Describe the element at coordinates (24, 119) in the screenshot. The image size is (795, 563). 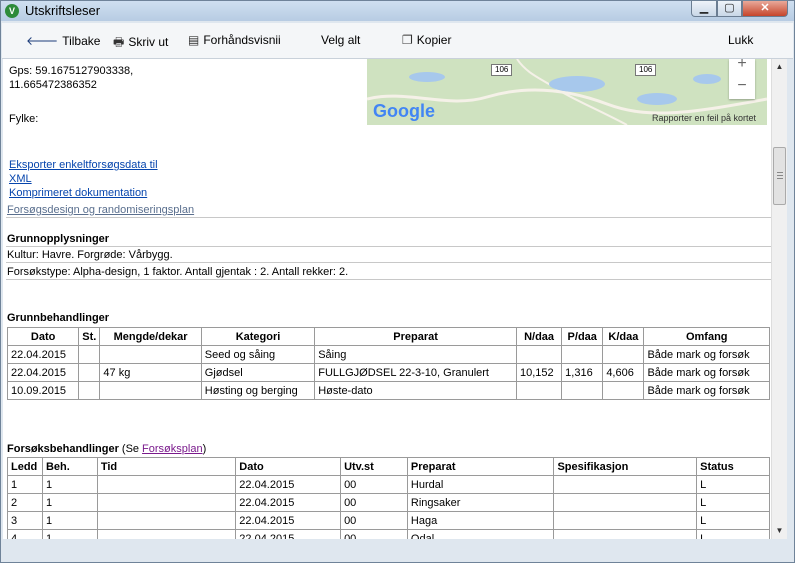
I see `fylke-label: Fylke:` at that location.